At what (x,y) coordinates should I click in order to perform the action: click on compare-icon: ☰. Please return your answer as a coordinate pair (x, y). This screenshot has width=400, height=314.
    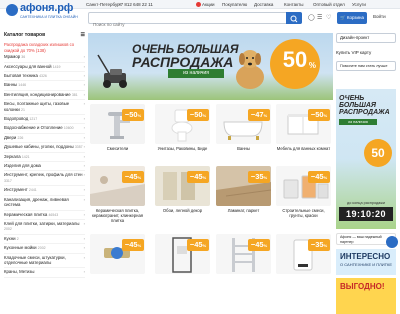
    Looking at the image, I should click on (319, 17).